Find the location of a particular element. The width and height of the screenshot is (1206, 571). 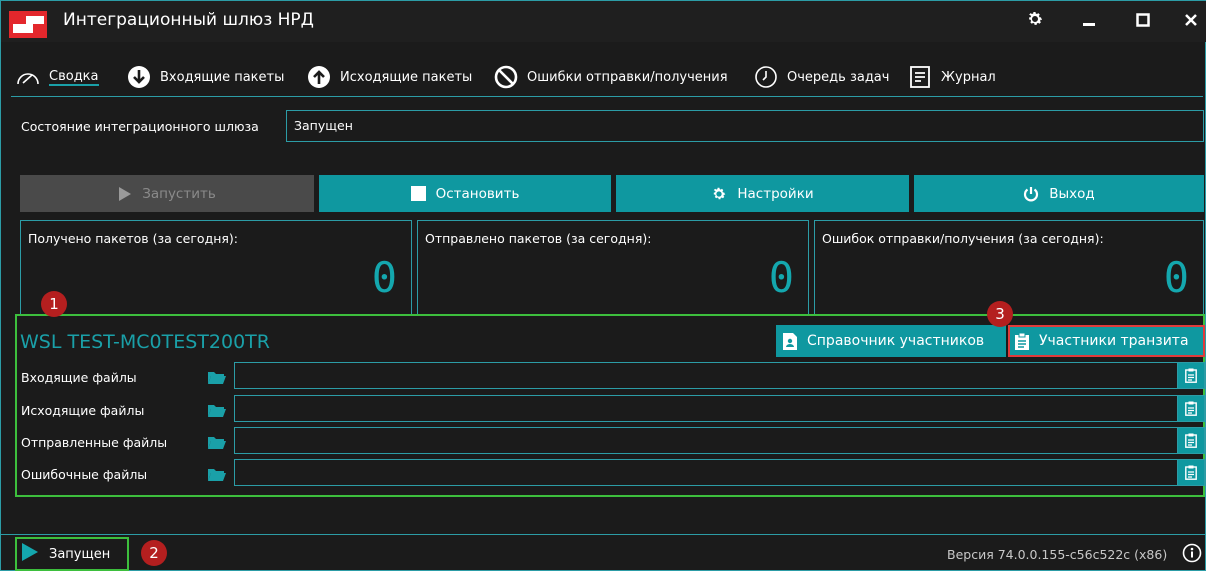

arrow-down-circle-icon is located at coordinates (139, 77).